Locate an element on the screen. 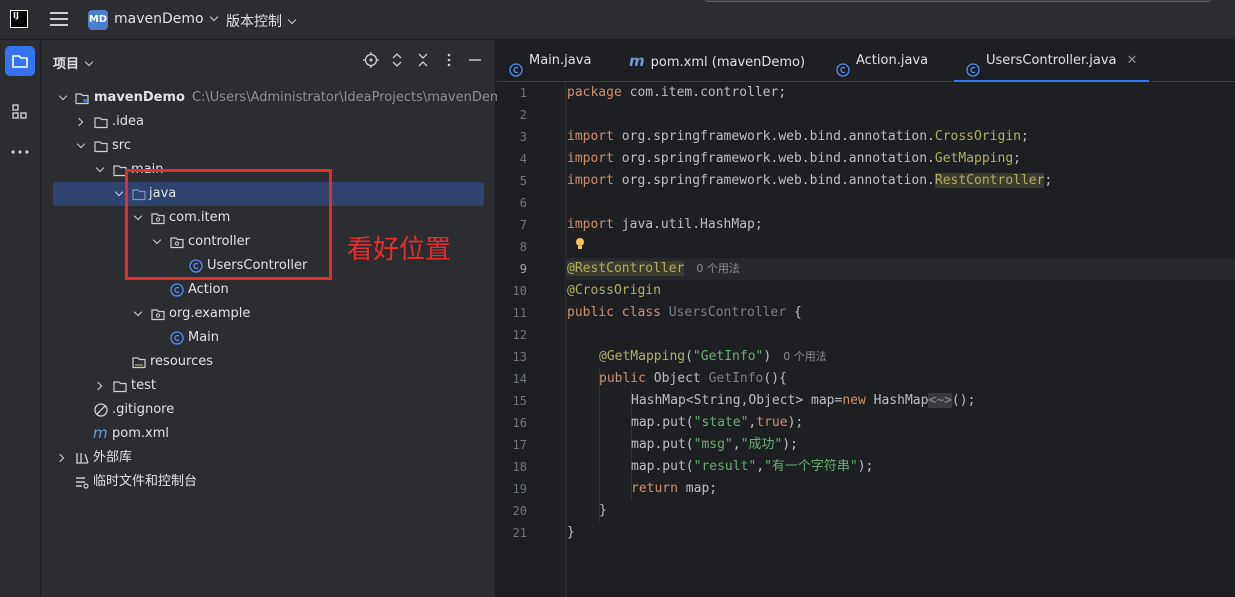 This screenshot has height=597, width=1235. line-number: 7 is located at coordinates (523, 225).